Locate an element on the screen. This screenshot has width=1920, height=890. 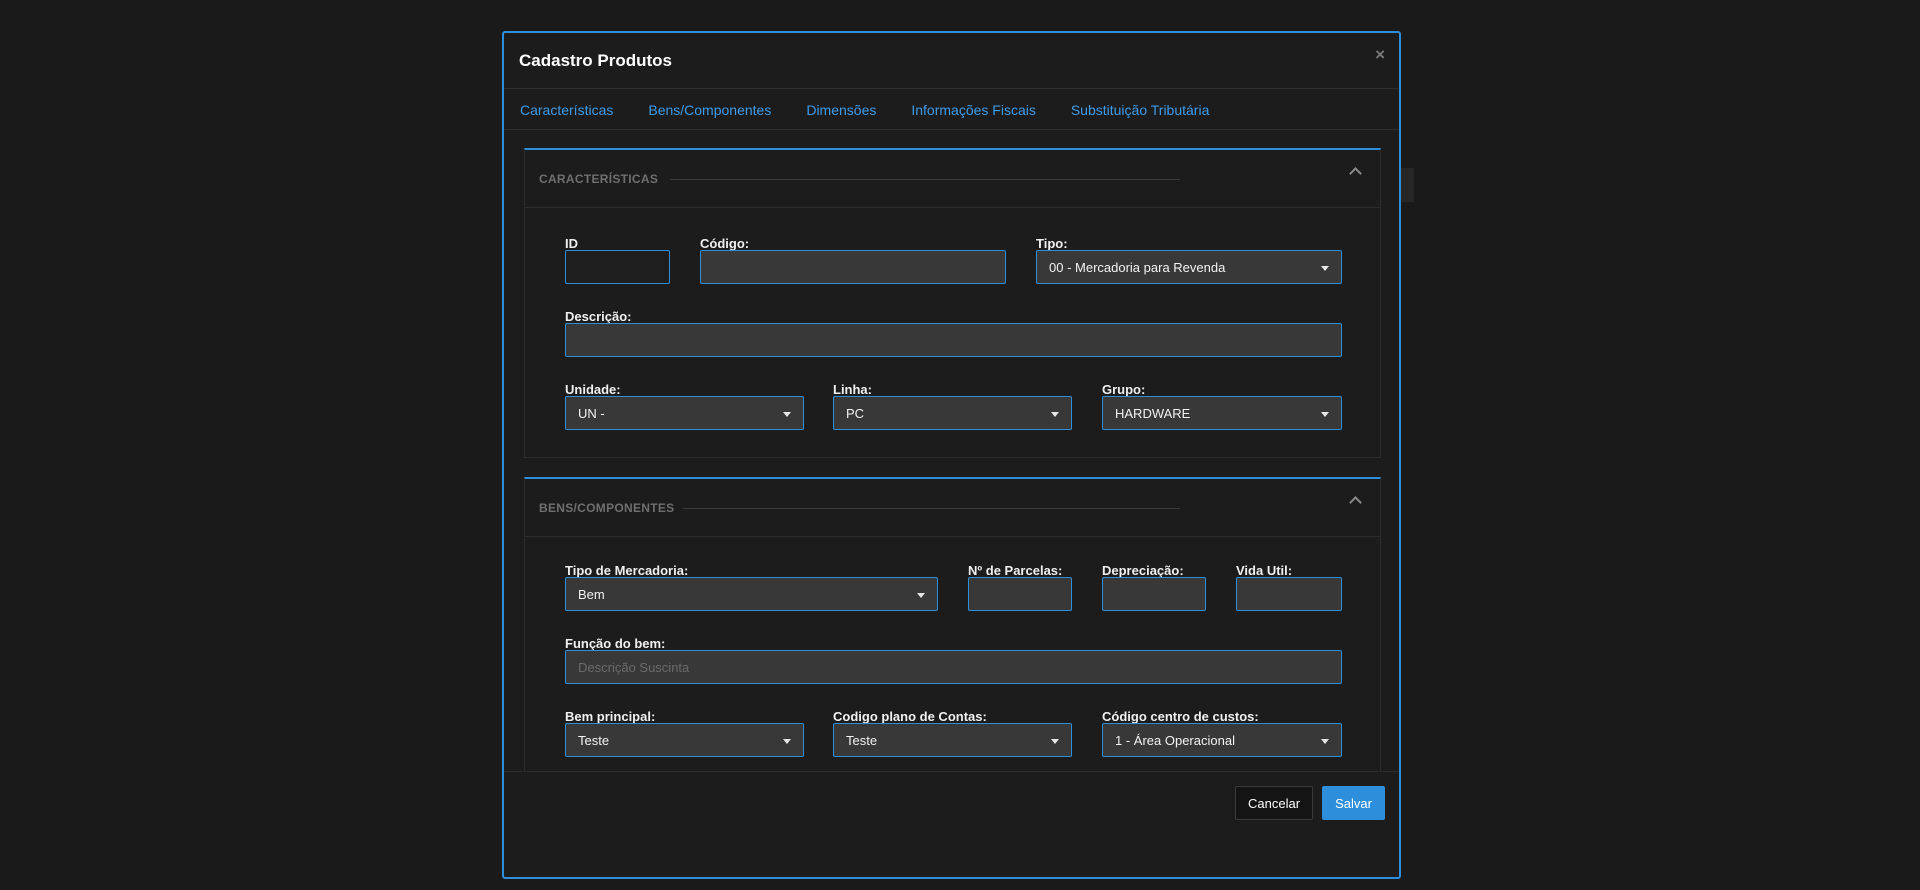
tipo-select: 00 - Mercadoria para Revenda is located at coordinates (1189, 267).